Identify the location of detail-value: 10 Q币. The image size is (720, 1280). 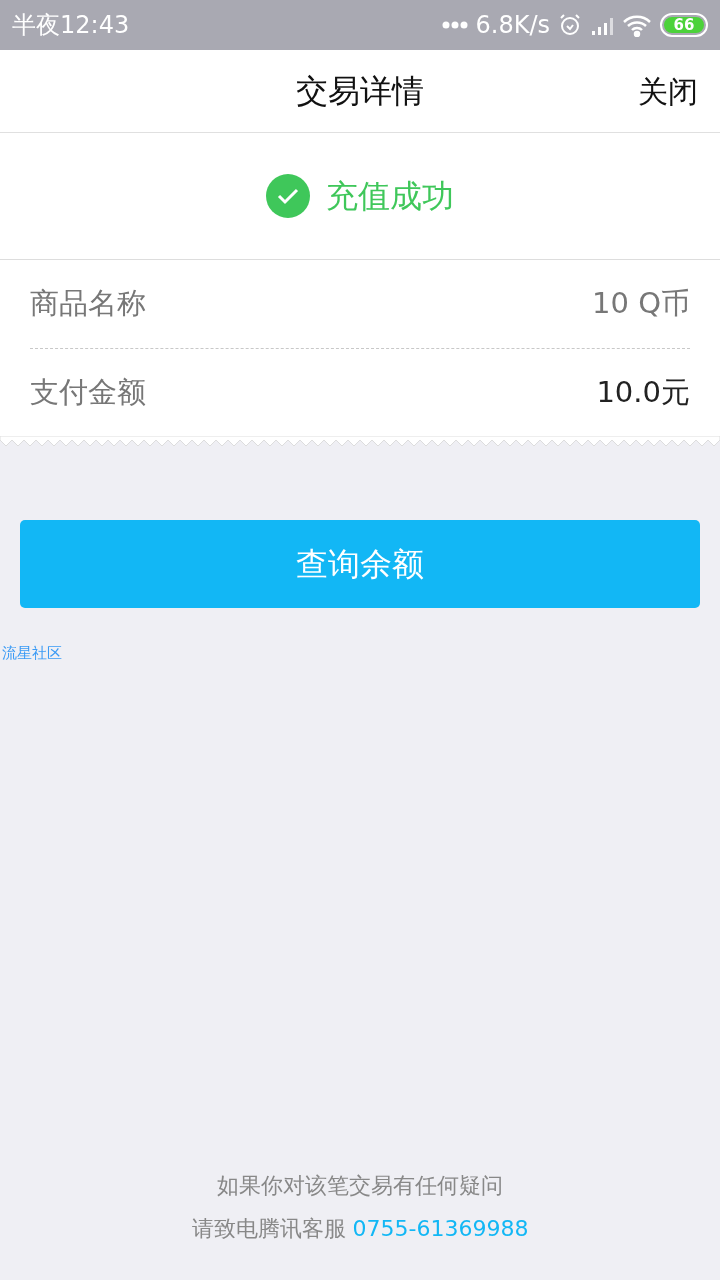
(641, 304).